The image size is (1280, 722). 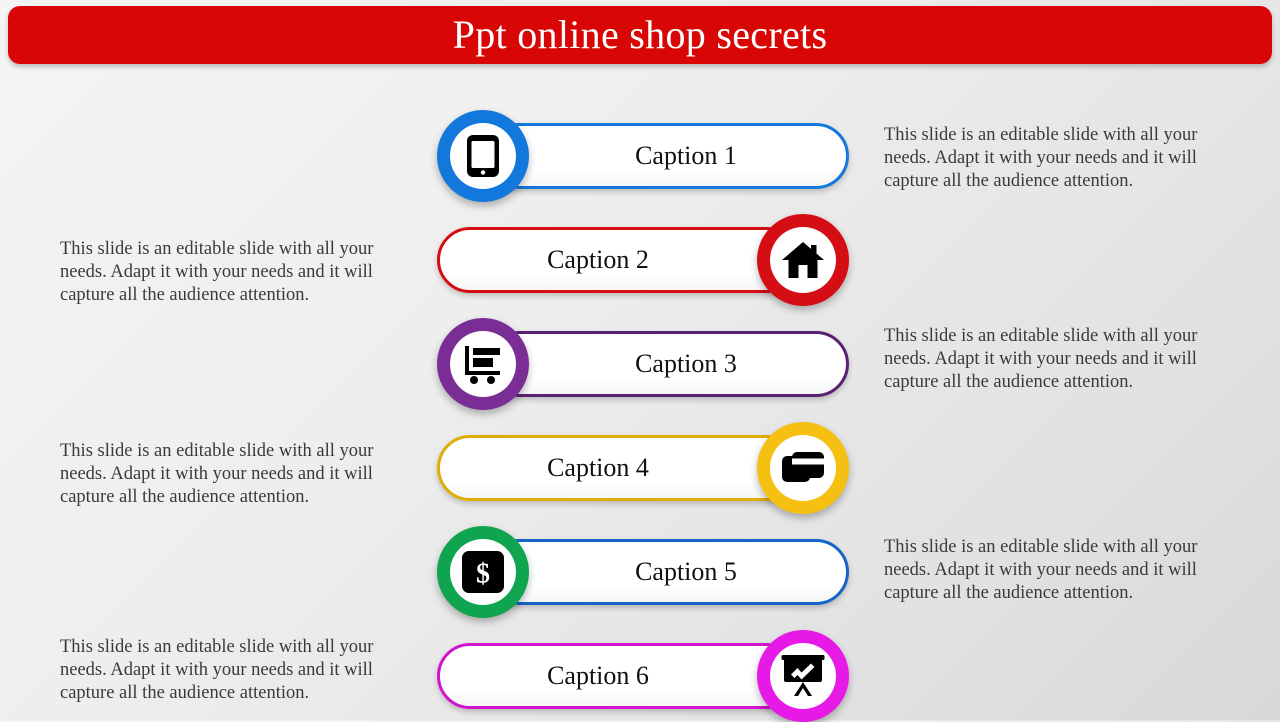 I want to click on caption-row: Caption 3, so click(x=643, y=364).